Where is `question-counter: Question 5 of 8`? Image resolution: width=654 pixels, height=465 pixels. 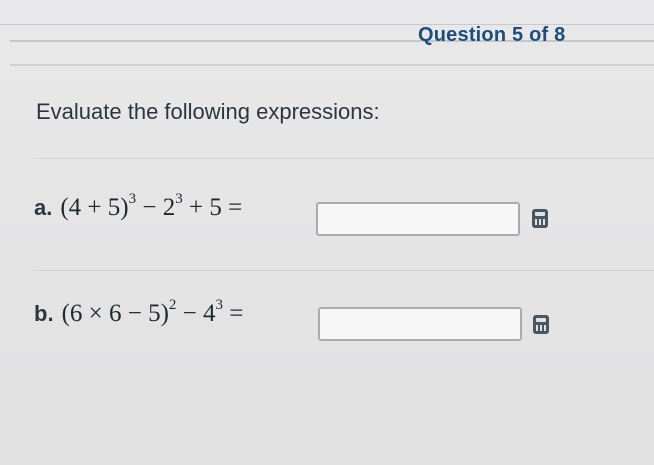
question-counter: Question 5 of 8 is located at coordinates (492, 35).